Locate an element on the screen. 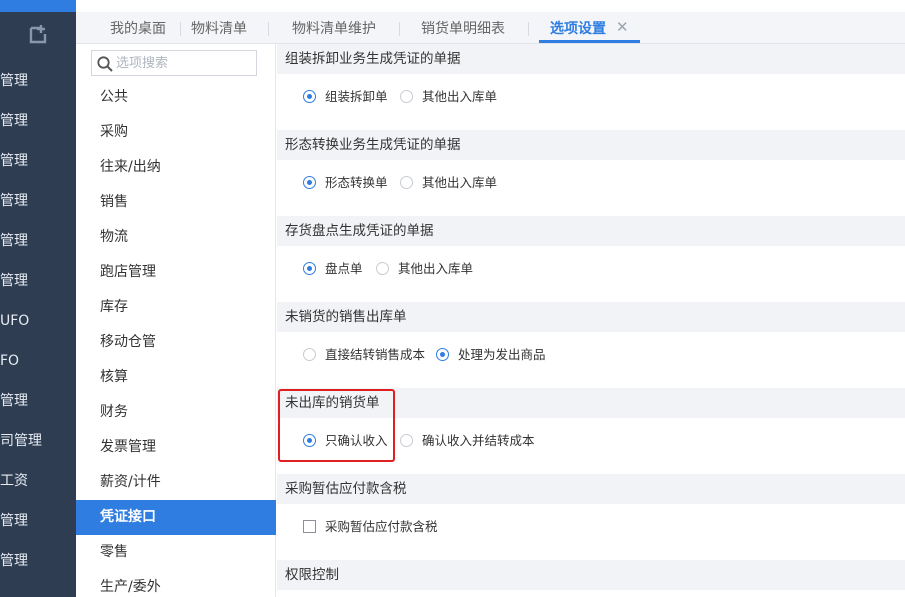 The image size is (905, 597). active-tab-underline is located at coordinates (589, 41).